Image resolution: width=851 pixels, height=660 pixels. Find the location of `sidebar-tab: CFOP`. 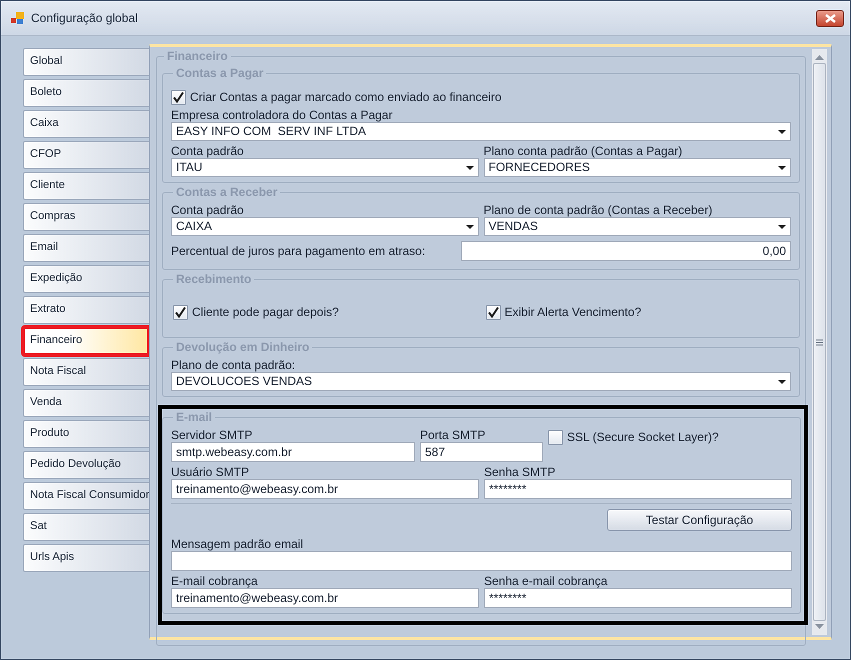

sidebar-tab: CFOP is located at coordinates (86, 155).